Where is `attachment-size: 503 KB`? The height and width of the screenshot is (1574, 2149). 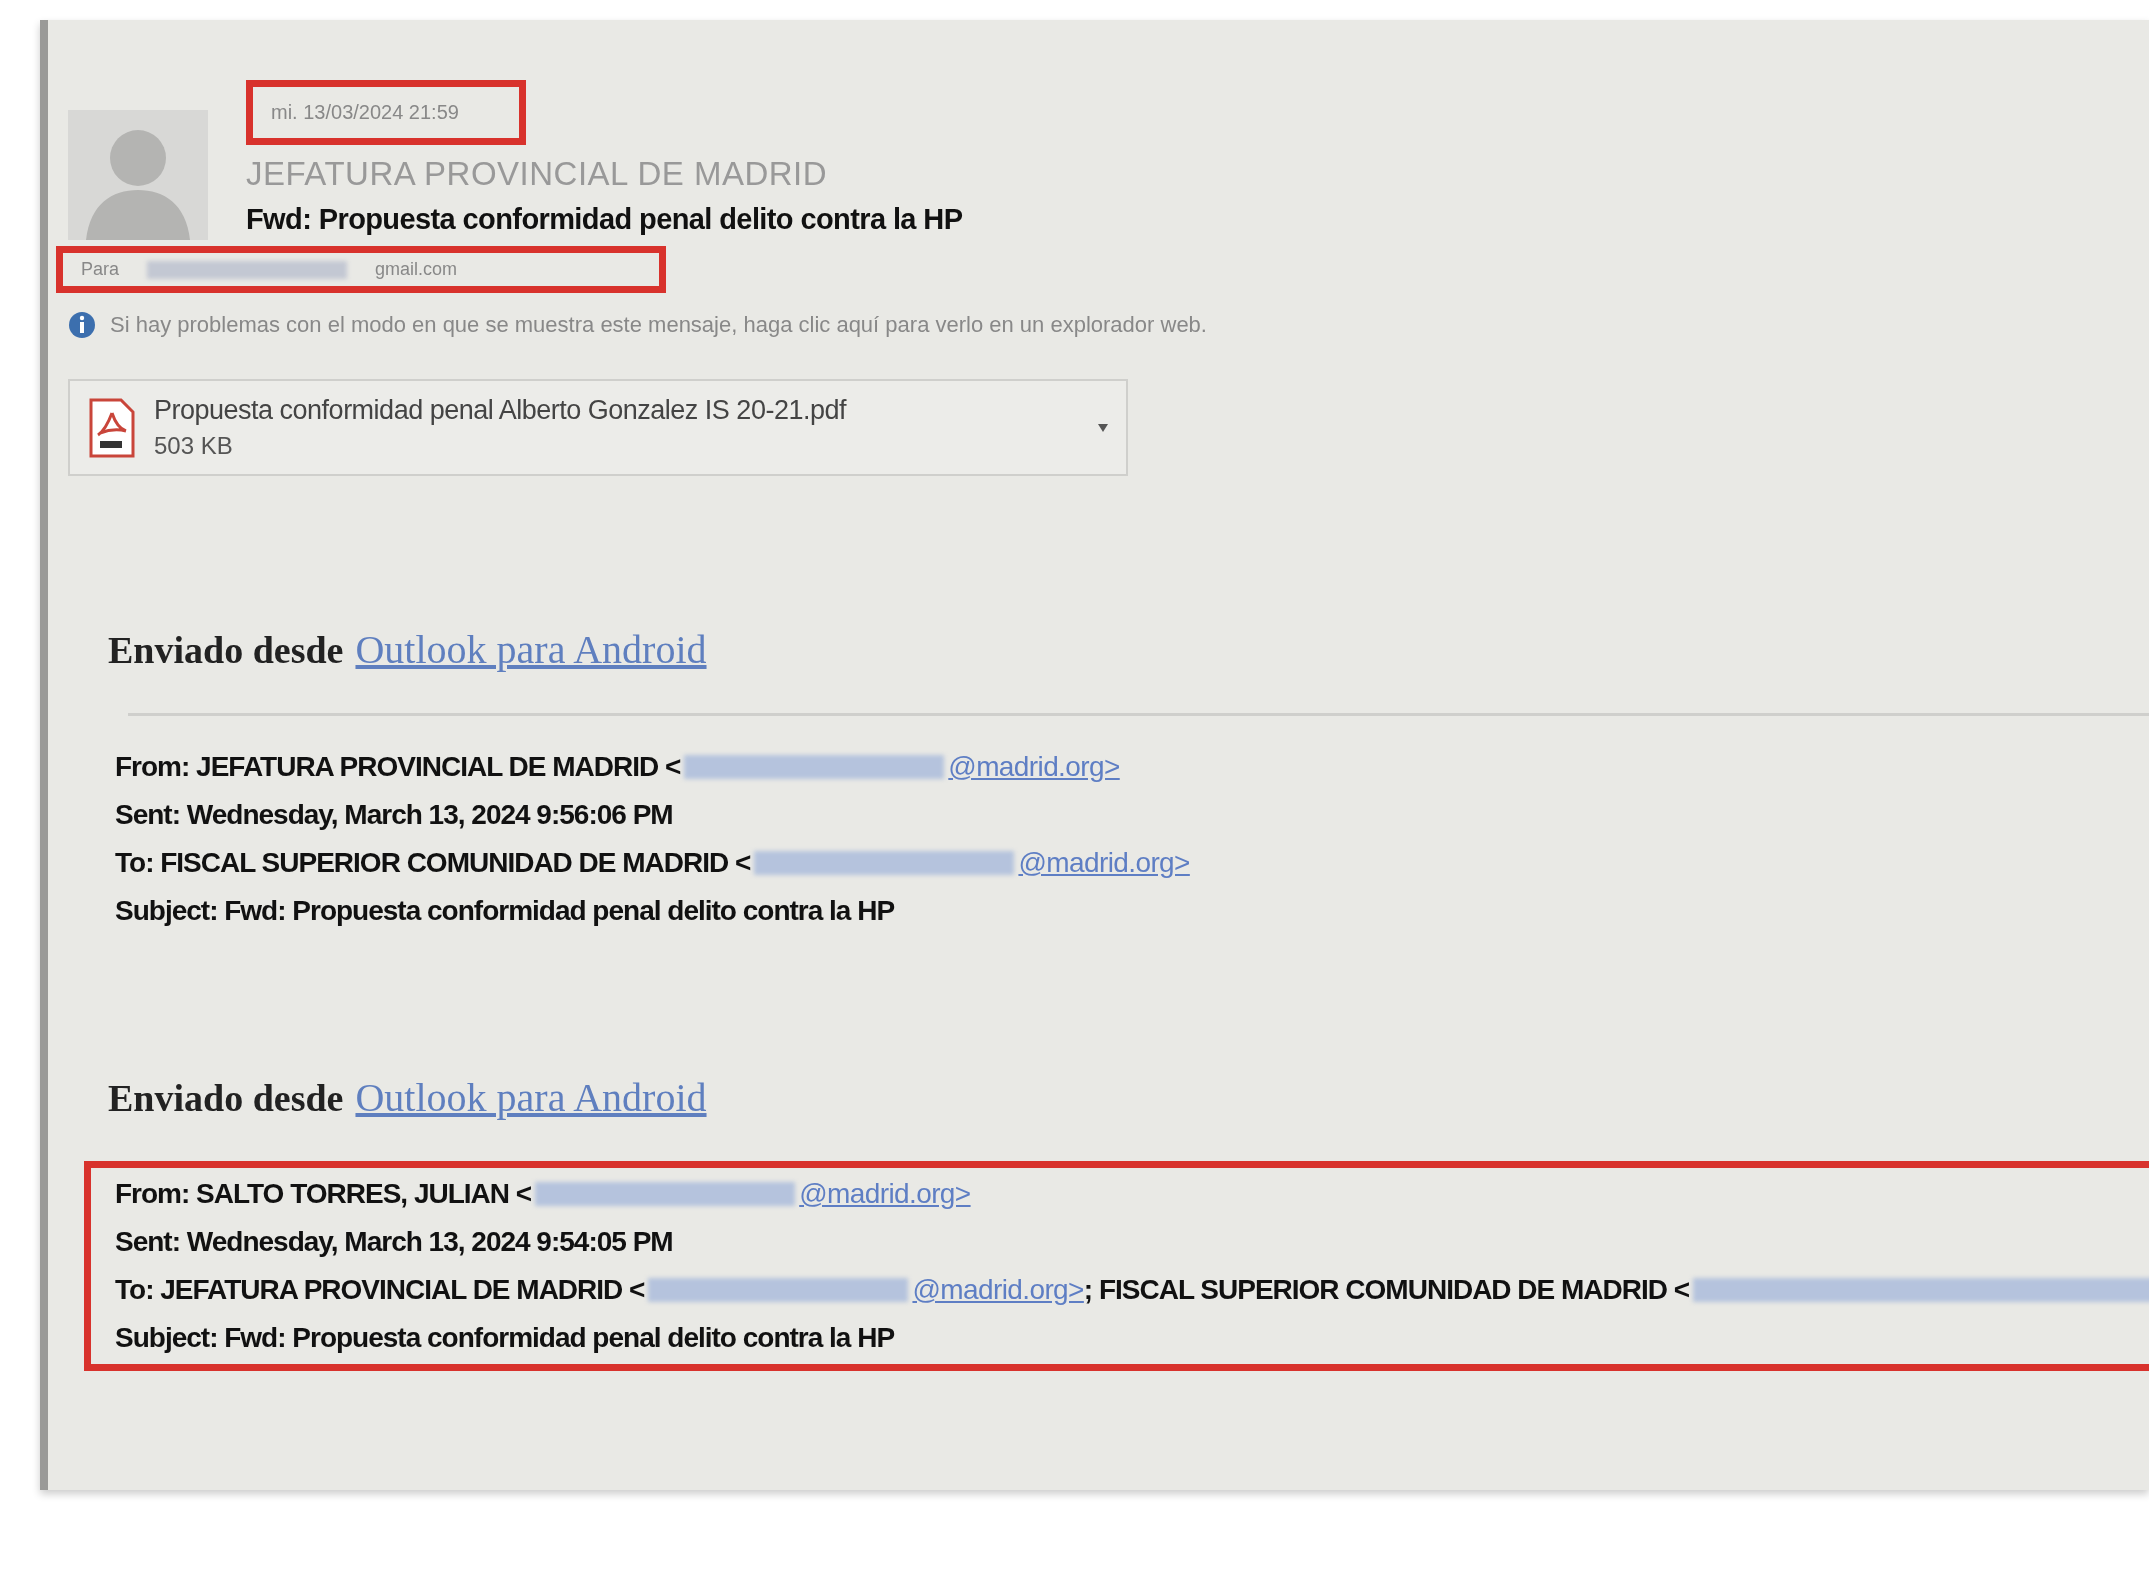
attachment-size: 503 KB is located at coordinates (194, 446).